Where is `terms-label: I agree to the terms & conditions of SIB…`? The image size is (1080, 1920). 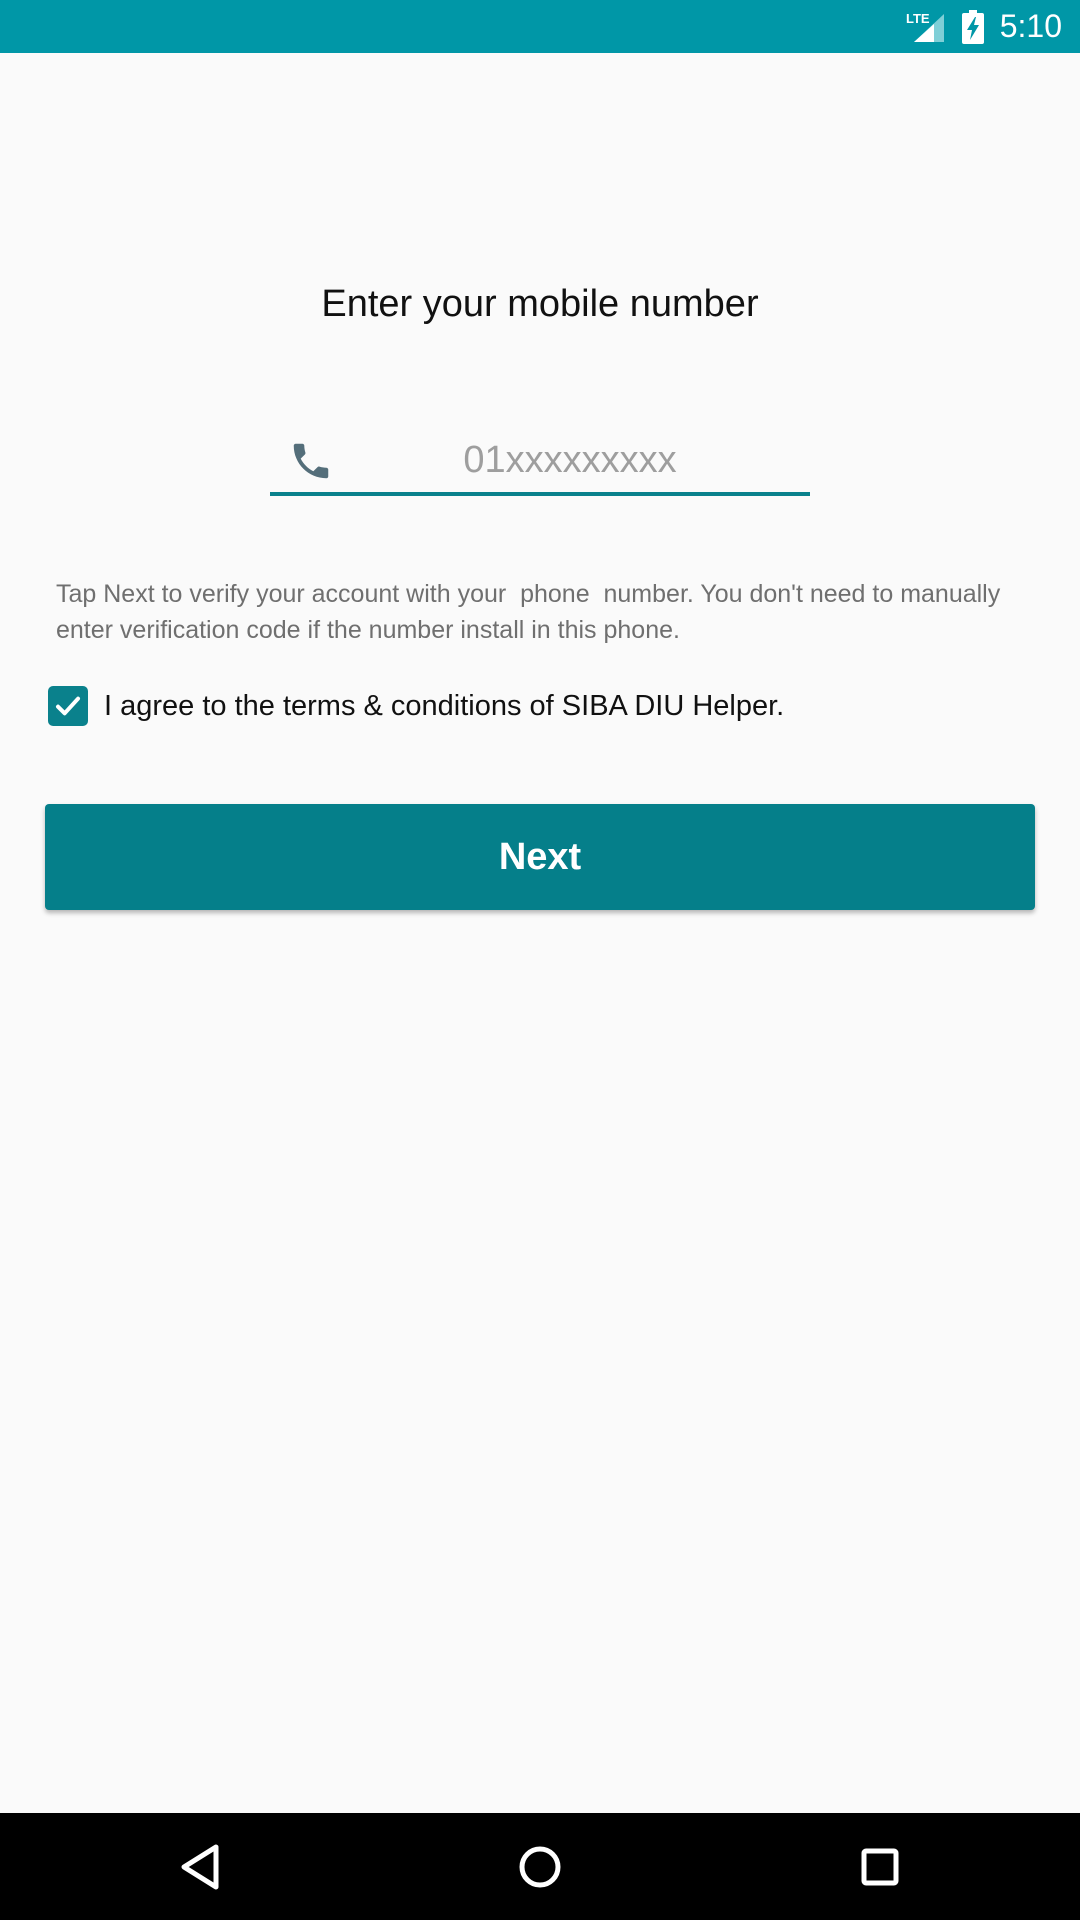
terms-label: I agree to the terms & conditions of SIB… is located at coordinates (444, 706).